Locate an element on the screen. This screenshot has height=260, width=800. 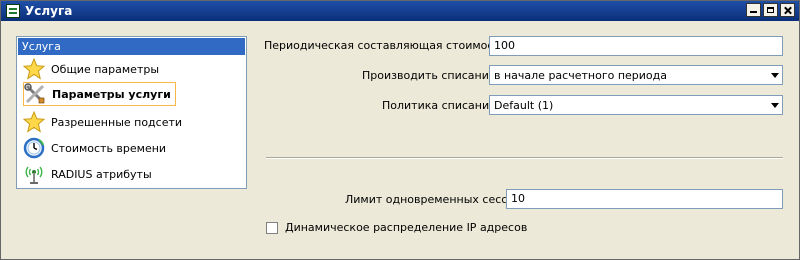
charge-select-value: в начале расчетного периода is located at coordinates (580, 75).